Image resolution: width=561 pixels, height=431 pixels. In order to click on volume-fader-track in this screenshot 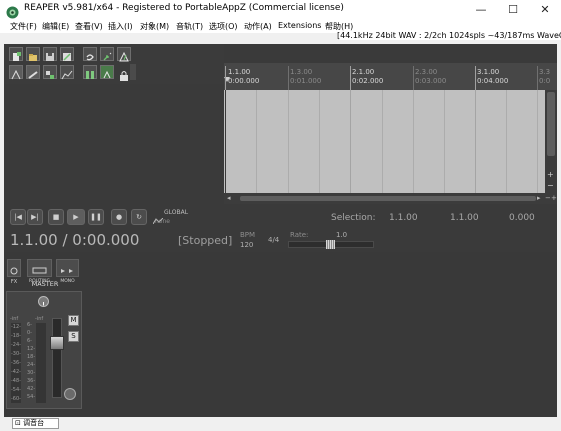, I will do `click(57, 358)`.